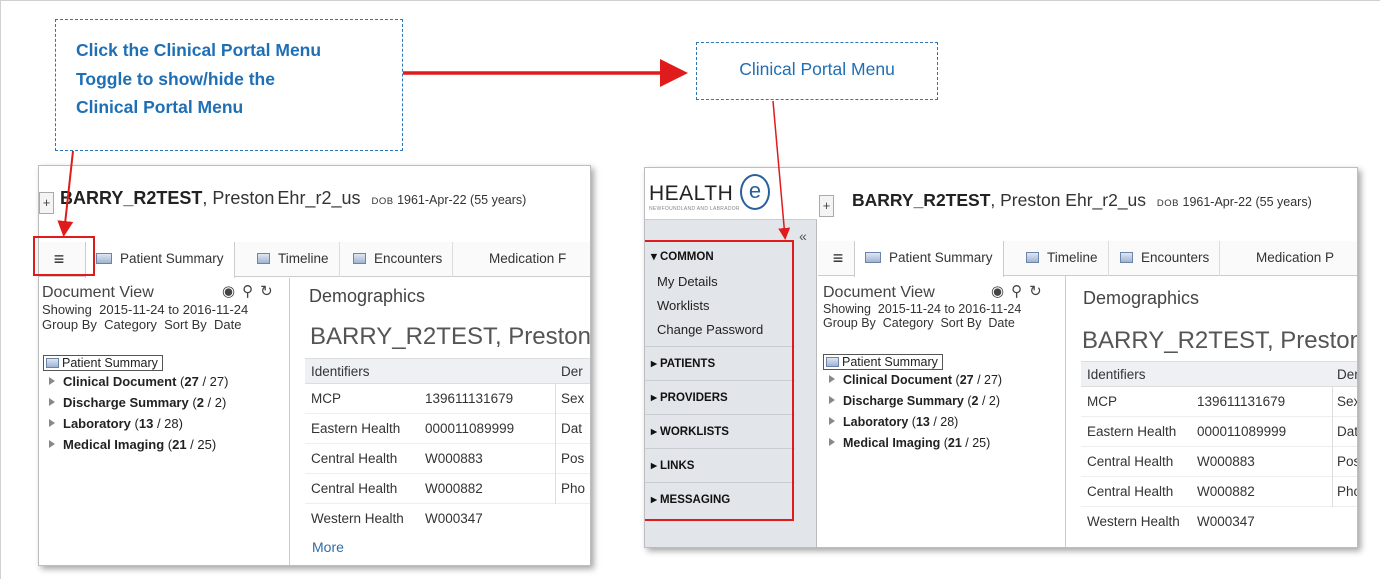 Image resolution: width=1380 pixels, height=579 pixels. What do you see at coordinates (238, 198) in the screenshot?
I see `patient-first-names: , Preston` at bounding box center [238, 198].